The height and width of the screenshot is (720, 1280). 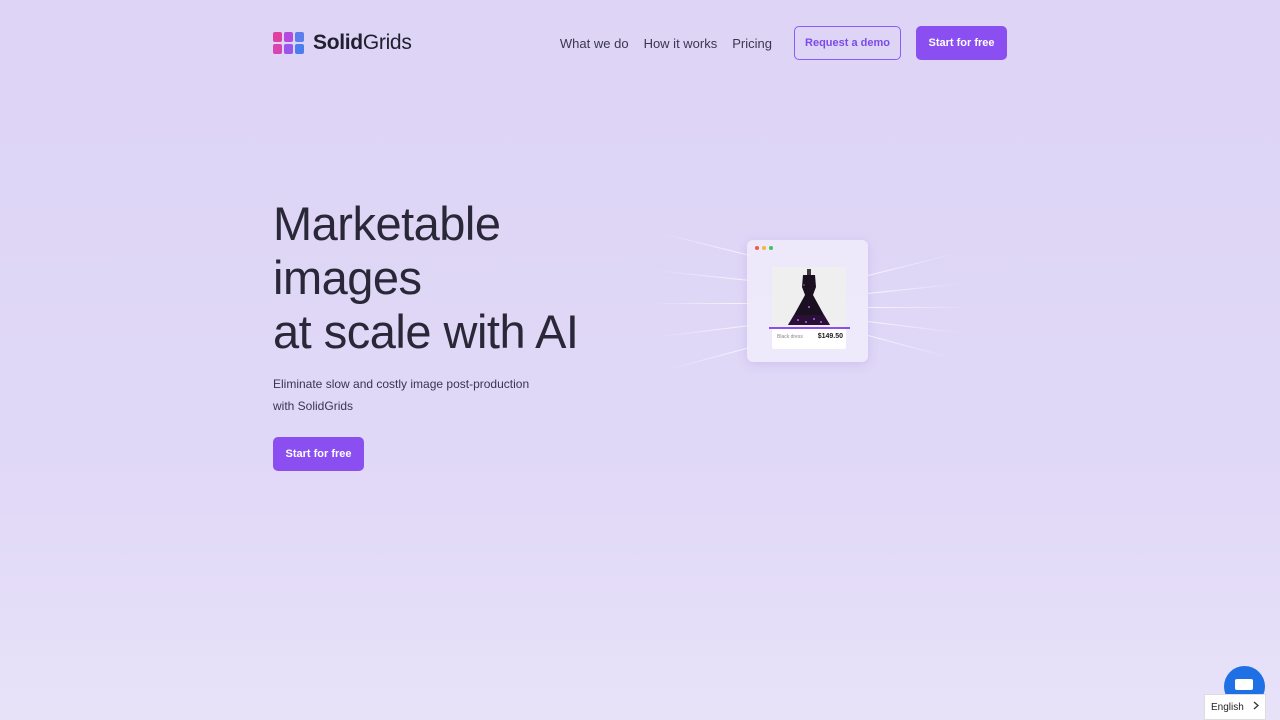 What do you see at coordinates (426, 331) in the screenshot?
I see `hero-title-line: at scale with AI` at bounding box center [426, 331].